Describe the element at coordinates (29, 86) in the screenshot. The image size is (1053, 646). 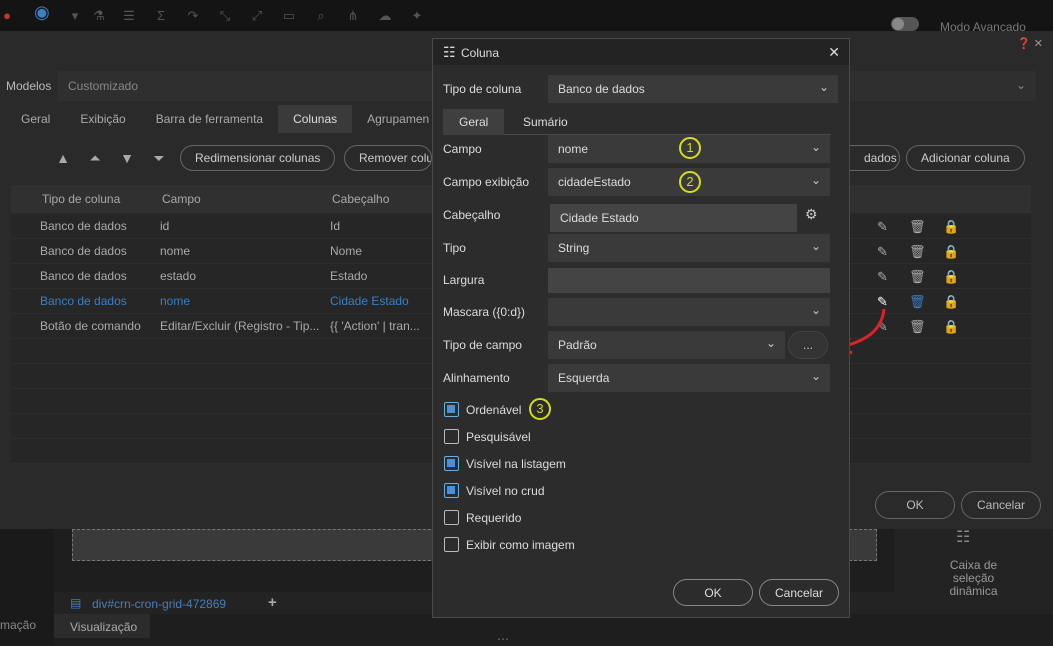
I see `modelos-label: Modelos` at that location.